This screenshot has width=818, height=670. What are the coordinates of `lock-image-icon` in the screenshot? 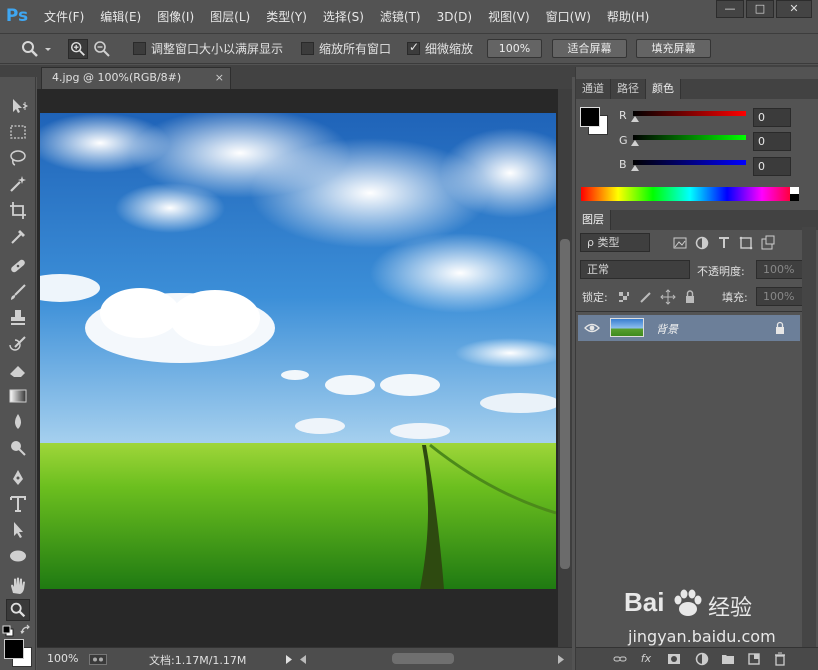 It's located at (646, 297).